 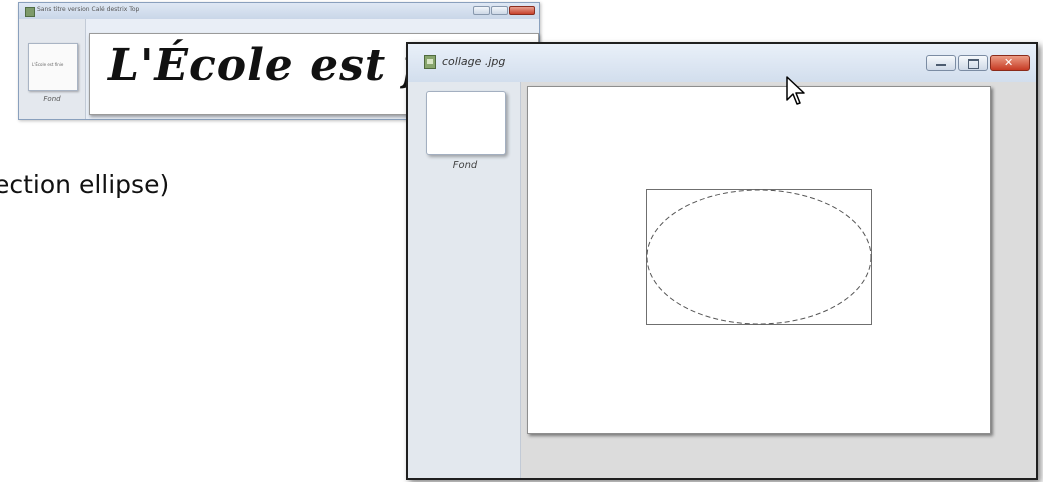 I want to click on window-title: collage .jpg, so click(x=474, y=61).